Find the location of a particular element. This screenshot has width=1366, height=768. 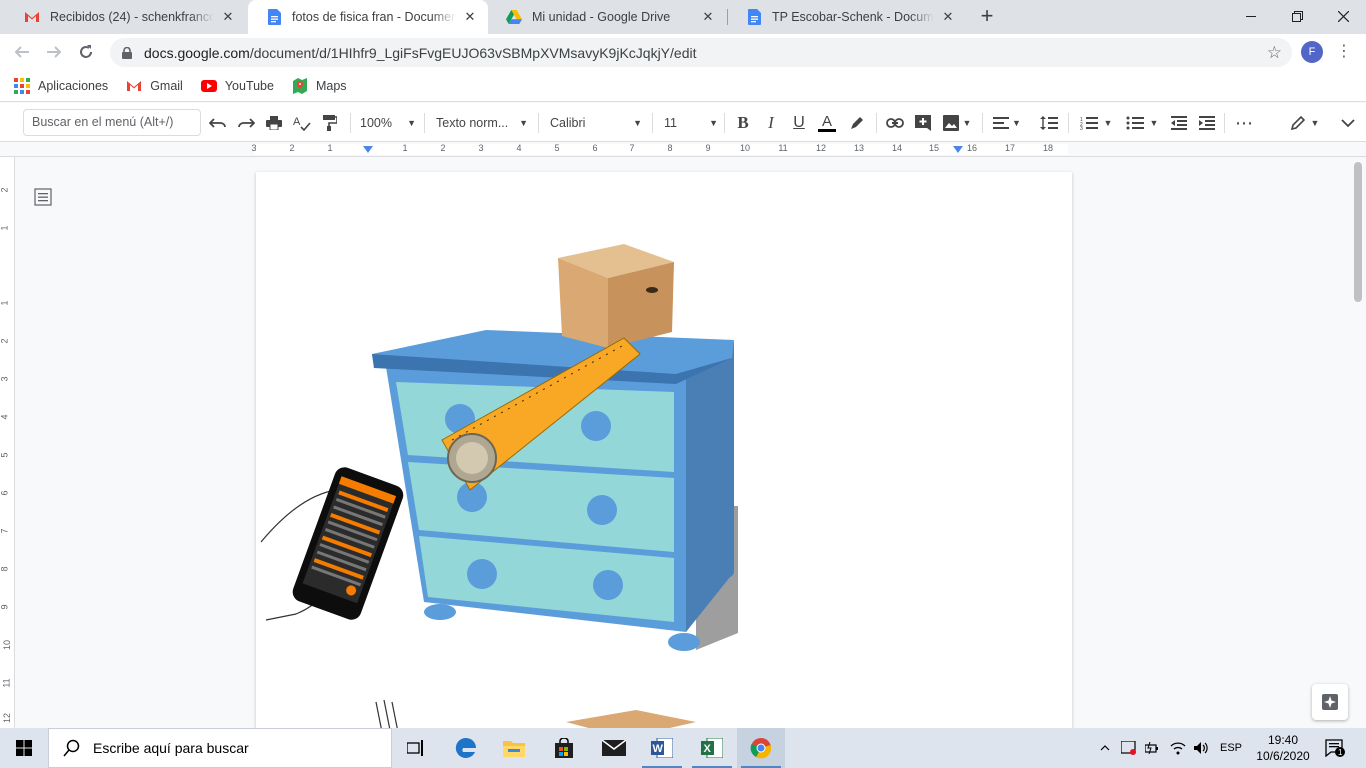

start-button is located at coordinates (24, 748).